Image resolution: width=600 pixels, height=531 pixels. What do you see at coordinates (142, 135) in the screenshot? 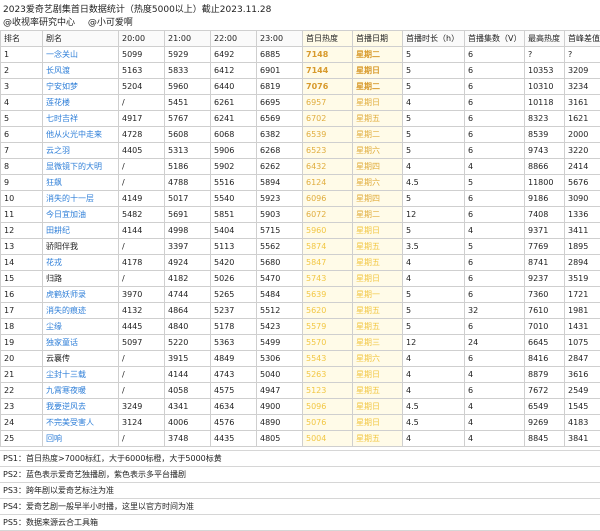
I see `cell-2000: 4728` at bounding box center [142, 135].